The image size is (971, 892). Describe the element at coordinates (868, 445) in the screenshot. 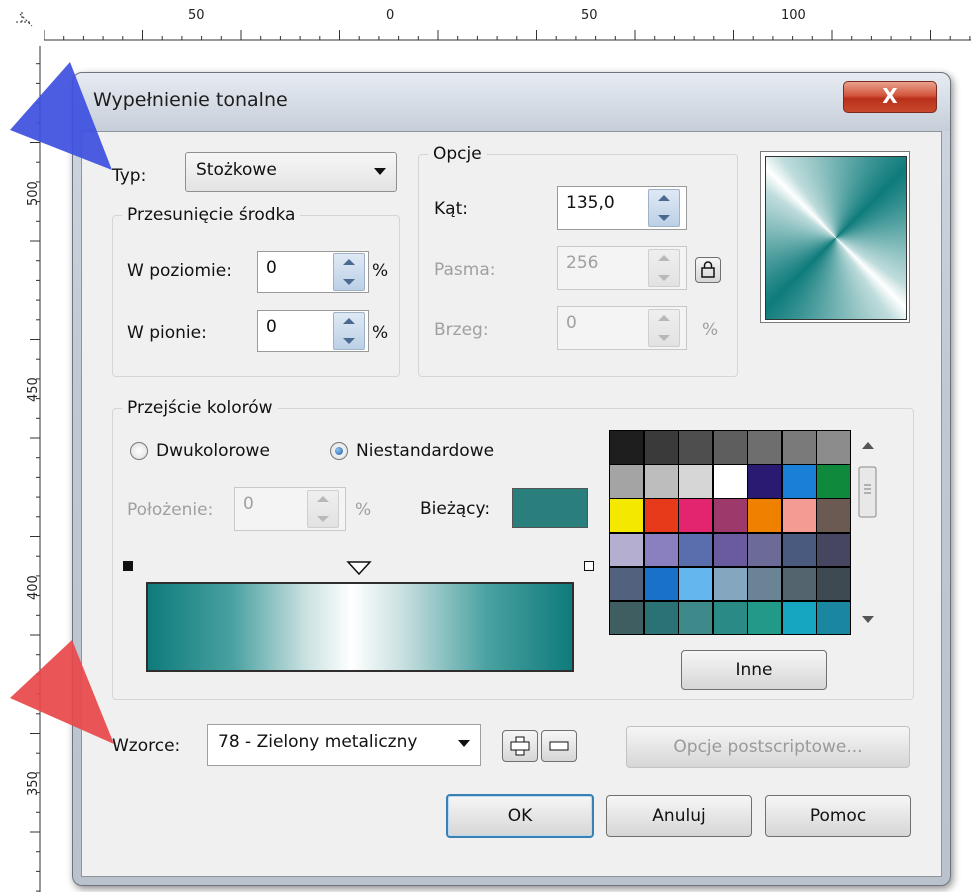

I see `scroll-up-icon` at that location.